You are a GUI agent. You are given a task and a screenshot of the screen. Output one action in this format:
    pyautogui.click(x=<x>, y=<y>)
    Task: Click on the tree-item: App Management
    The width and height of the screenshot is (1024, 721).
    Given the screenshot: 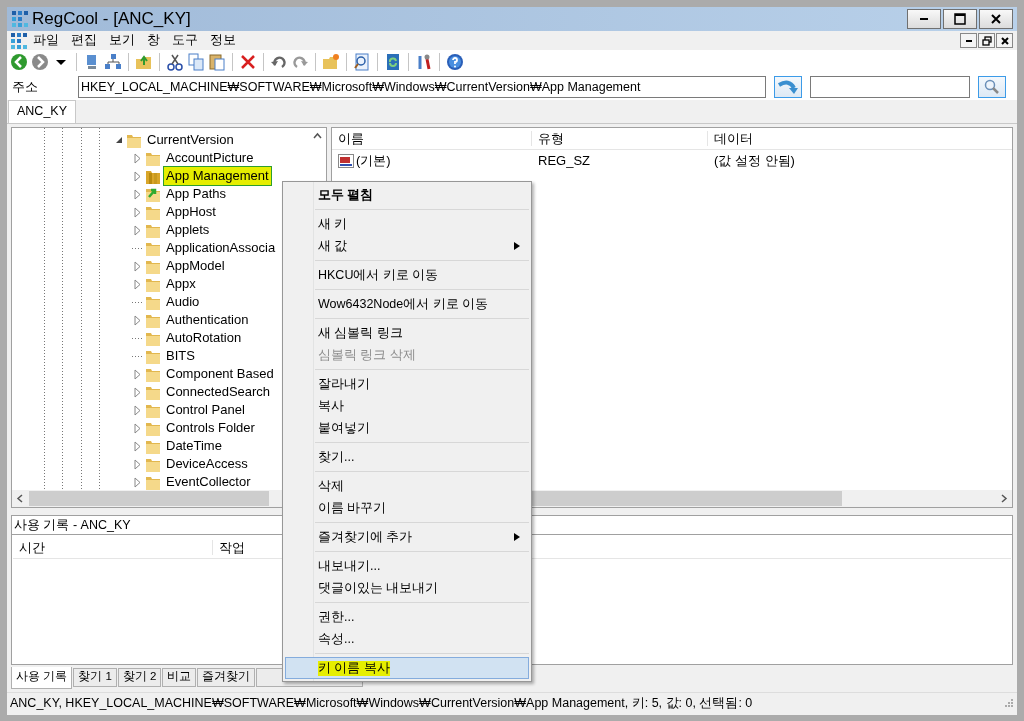 What is the action you would take?
    pyautogui.click(x=217, y=176)
    